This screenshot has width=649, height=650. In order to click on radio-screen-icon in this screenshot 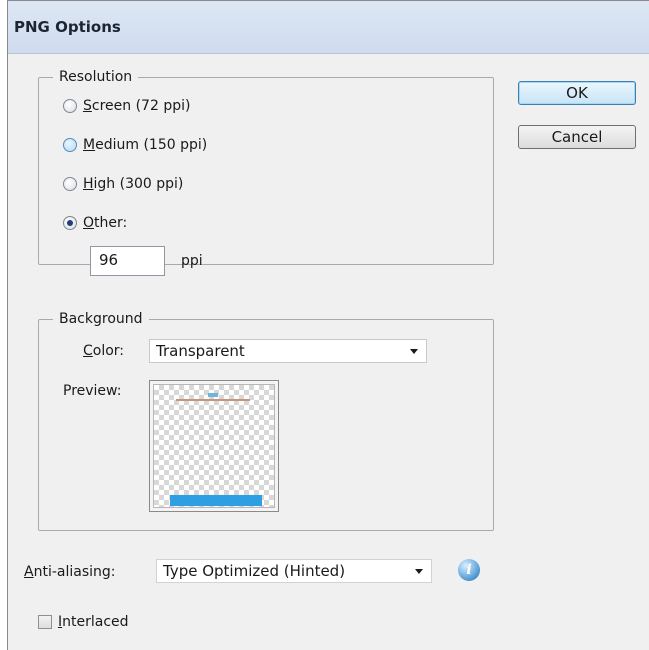, I will do `click(70, 106)`.